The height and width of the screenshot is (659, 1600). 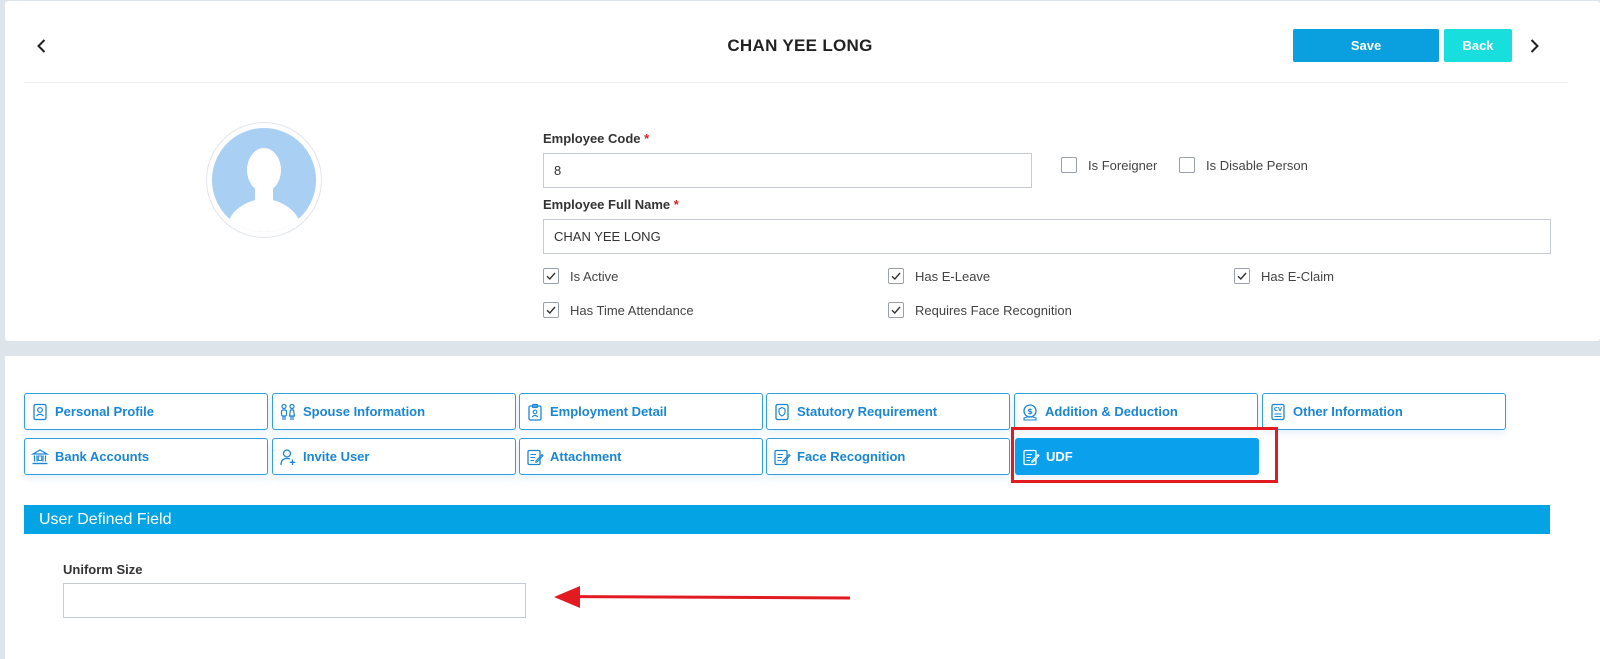 I want to click on tab-attachment: Attachment, so click(x=641, y=456).